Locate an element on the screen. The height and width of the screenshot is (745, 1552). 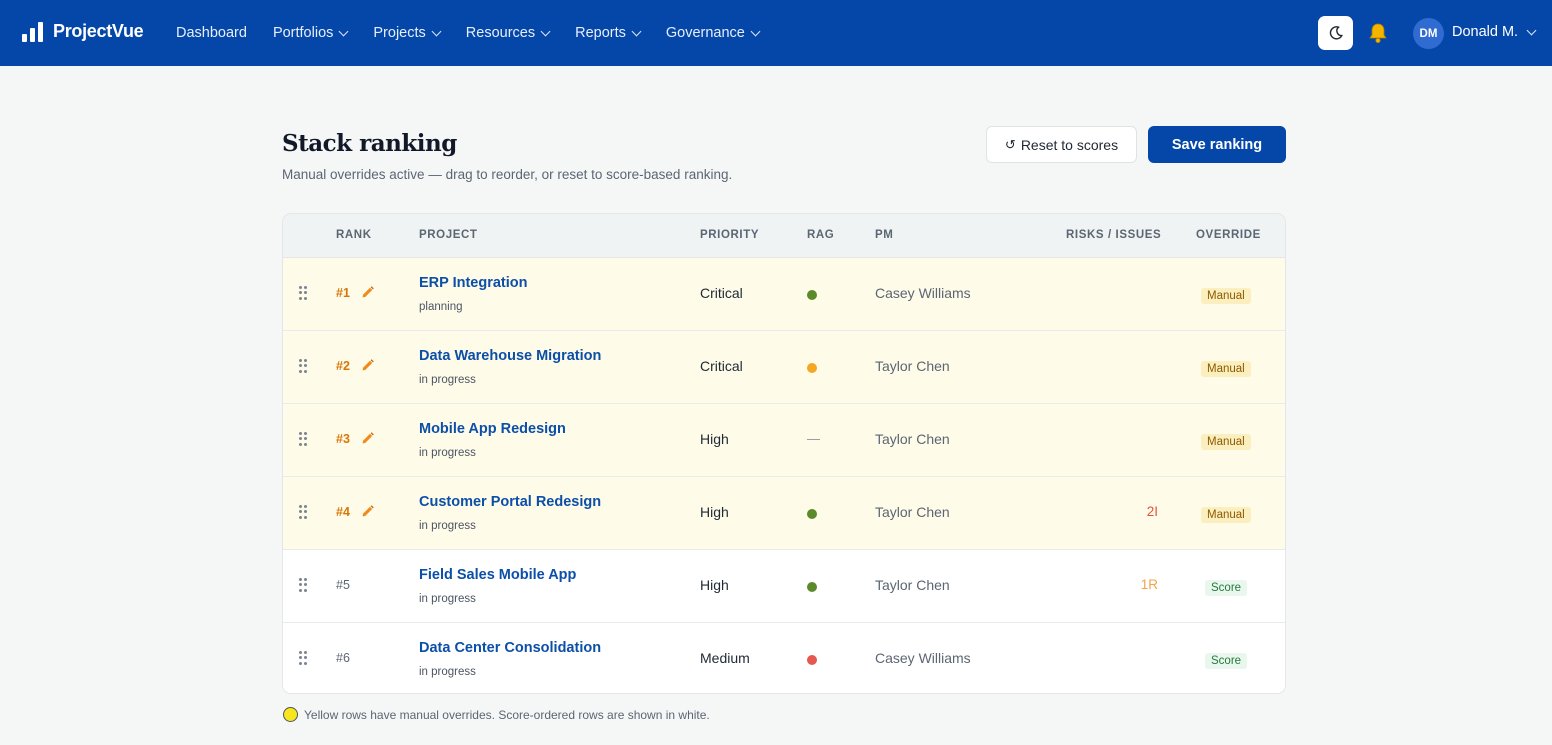
priority-value: Critical is located at coordinates (721, 366).